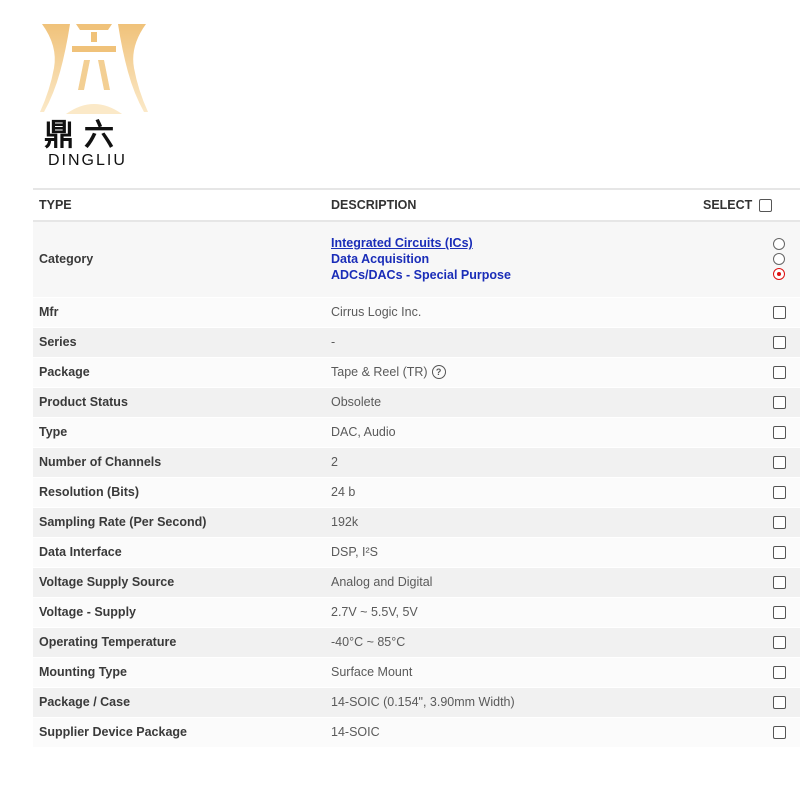 The image size is (800, 800). What do you see at coordinates (416, 492) in the screenshot?
I see `table-row: Resolution (Bits) 24 b` at bounding box center [416, 492].